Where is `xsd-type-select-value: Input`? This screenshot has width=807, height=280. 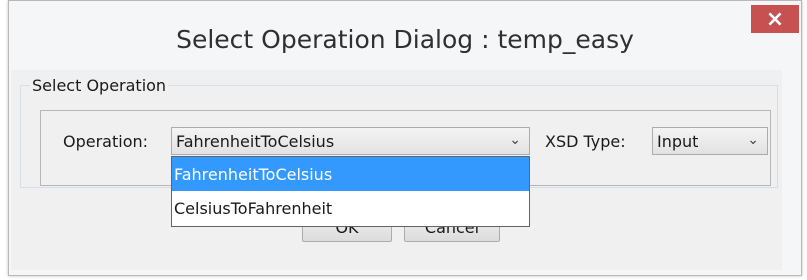
xsd-type-select-value: Input is located at coordinates (678, 141).